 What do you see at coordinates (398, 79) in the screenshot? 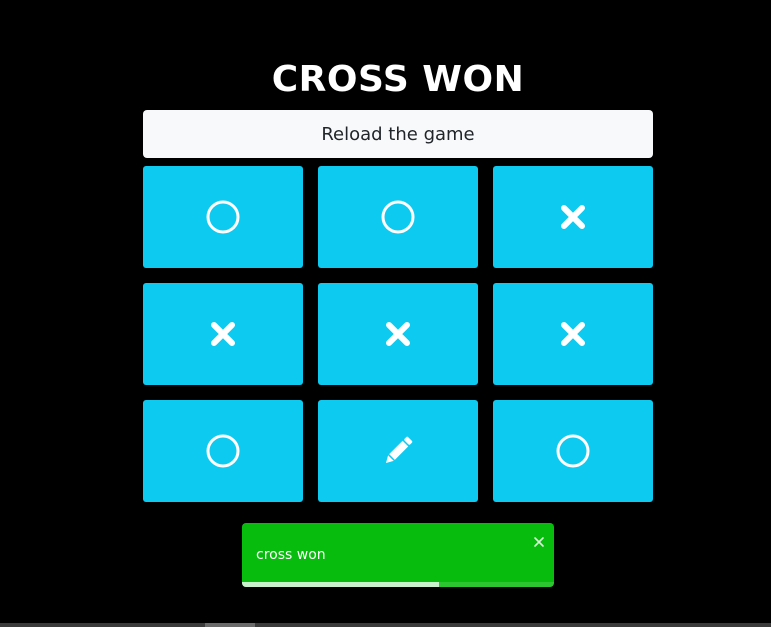
I see `game-status-title: CROSS WON` at bounding box center [398, 79].